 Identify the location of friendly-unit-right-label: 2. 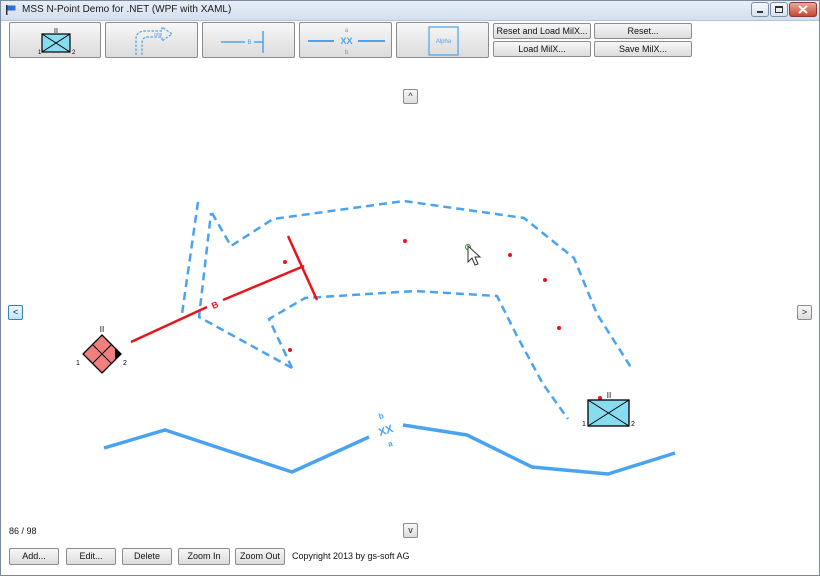
(633, 424).